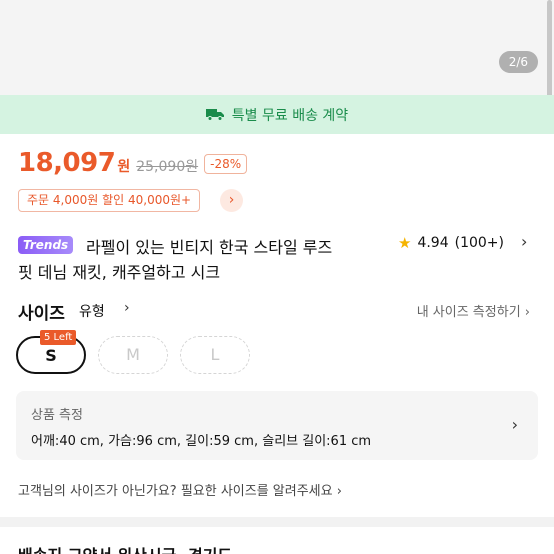 Image resolution: width=554 pixels, height=554 pixels. What do you see at coordinates (46, 245) in the screenshot?
I see `trends-badge: Trends` at bounding box center [46, 245].